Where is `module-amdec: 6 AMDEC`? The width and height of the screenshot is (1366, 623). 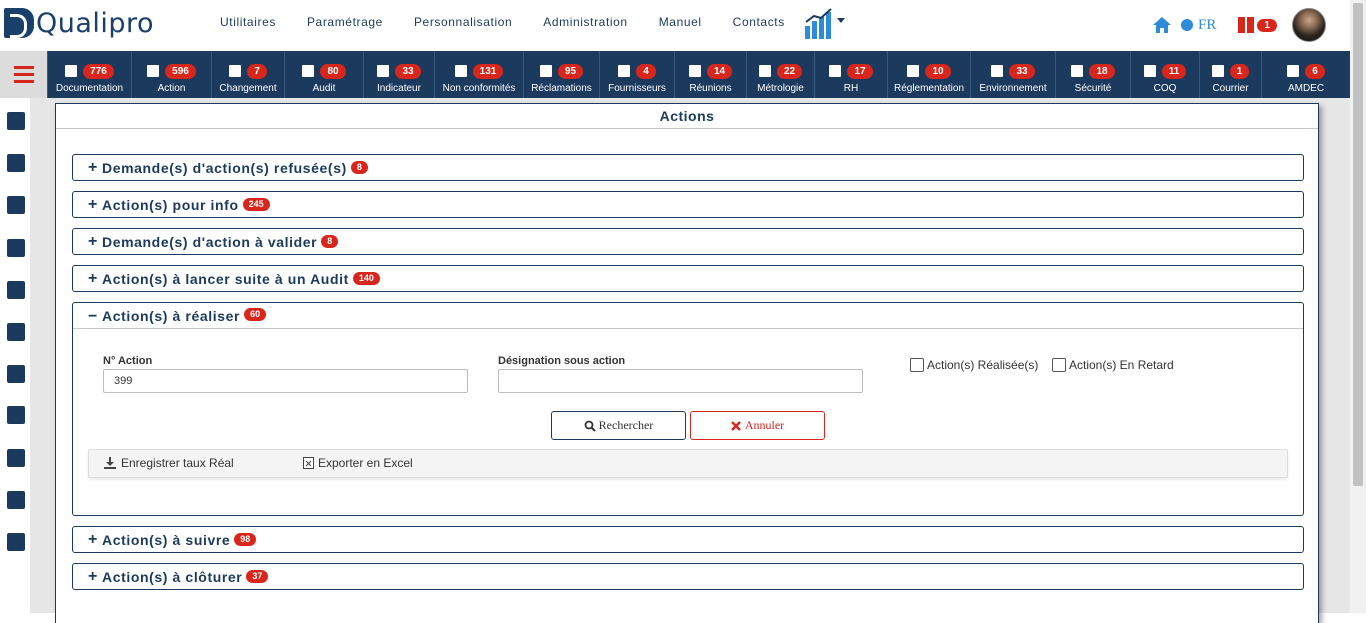
module-amdec: 6 AMDEC is located at coordinates (1305, 74).